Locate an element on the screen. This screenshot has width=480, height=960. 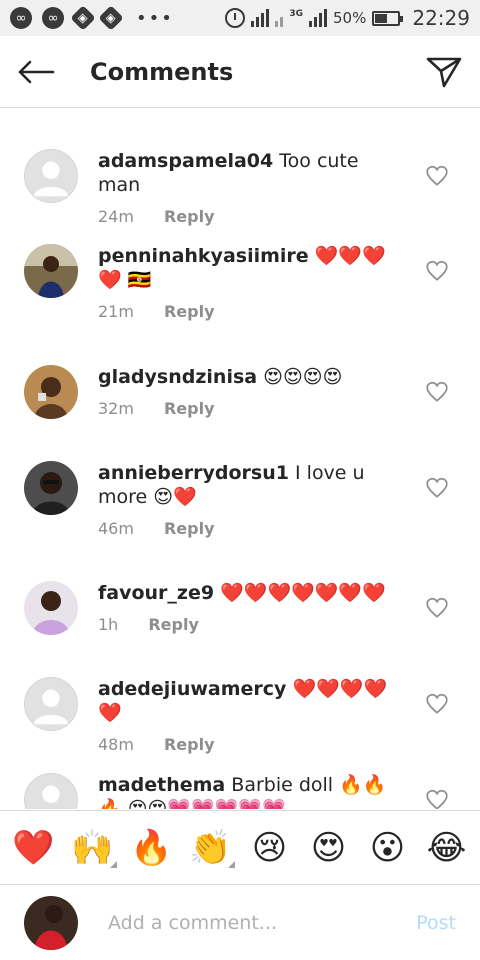
clock: 22:29 is located at coordinates (441, 18).